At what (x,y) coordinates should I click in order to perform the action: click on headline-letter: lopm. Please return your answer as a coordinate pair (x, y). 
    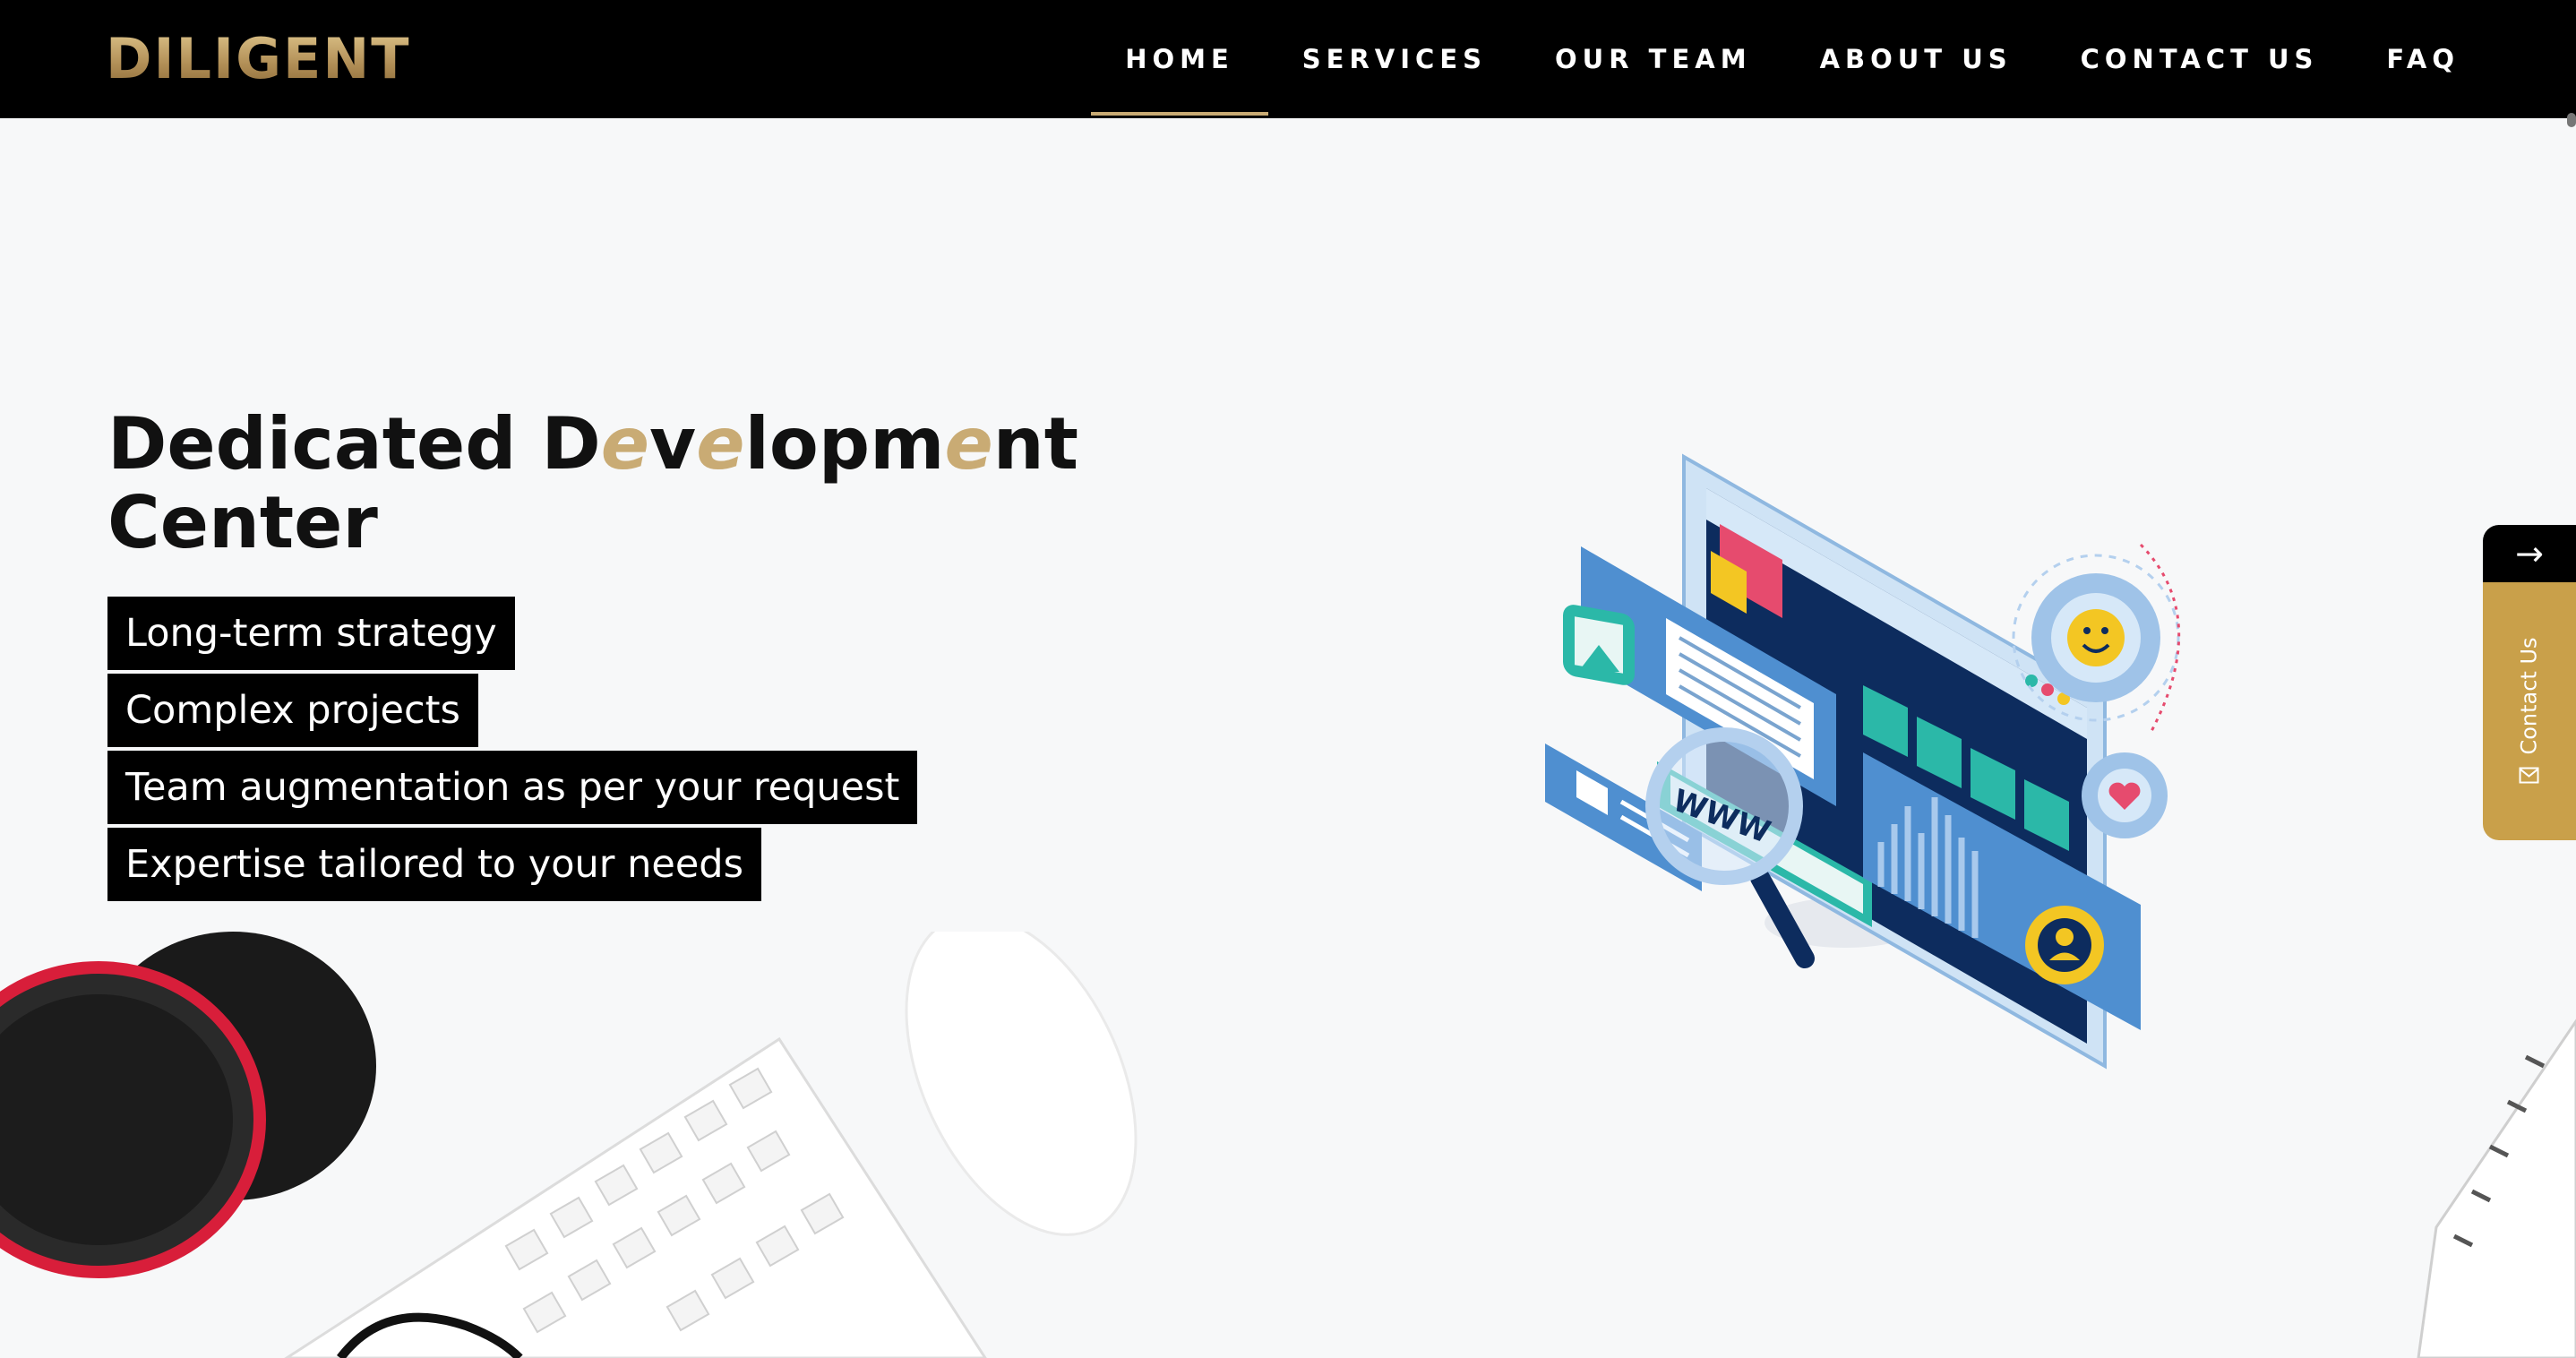
    Looking at the image, I should click on (844, 444).